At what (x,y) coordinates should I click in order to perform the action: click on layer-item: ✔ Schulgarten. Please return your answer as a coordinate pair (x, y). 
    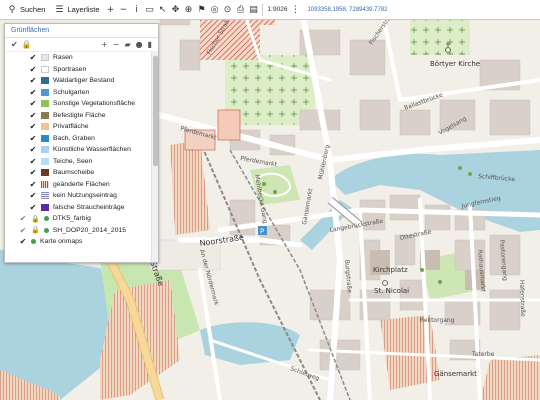
    Looking at the image, I should click on (78, 93).